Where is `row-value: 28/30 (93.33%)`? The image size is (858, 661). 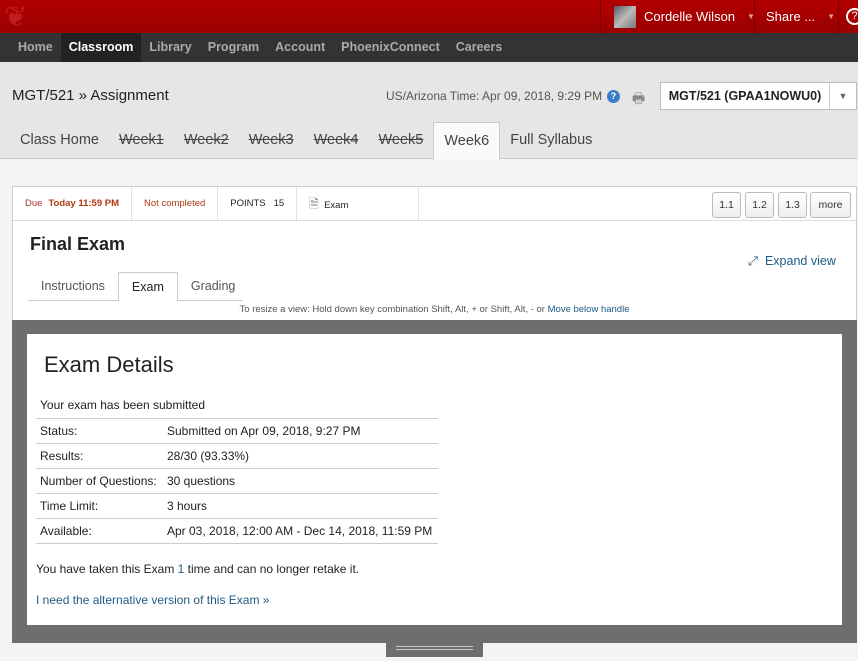 row-value: 28/30 (93.33%) is located at coordinates (300, 456).